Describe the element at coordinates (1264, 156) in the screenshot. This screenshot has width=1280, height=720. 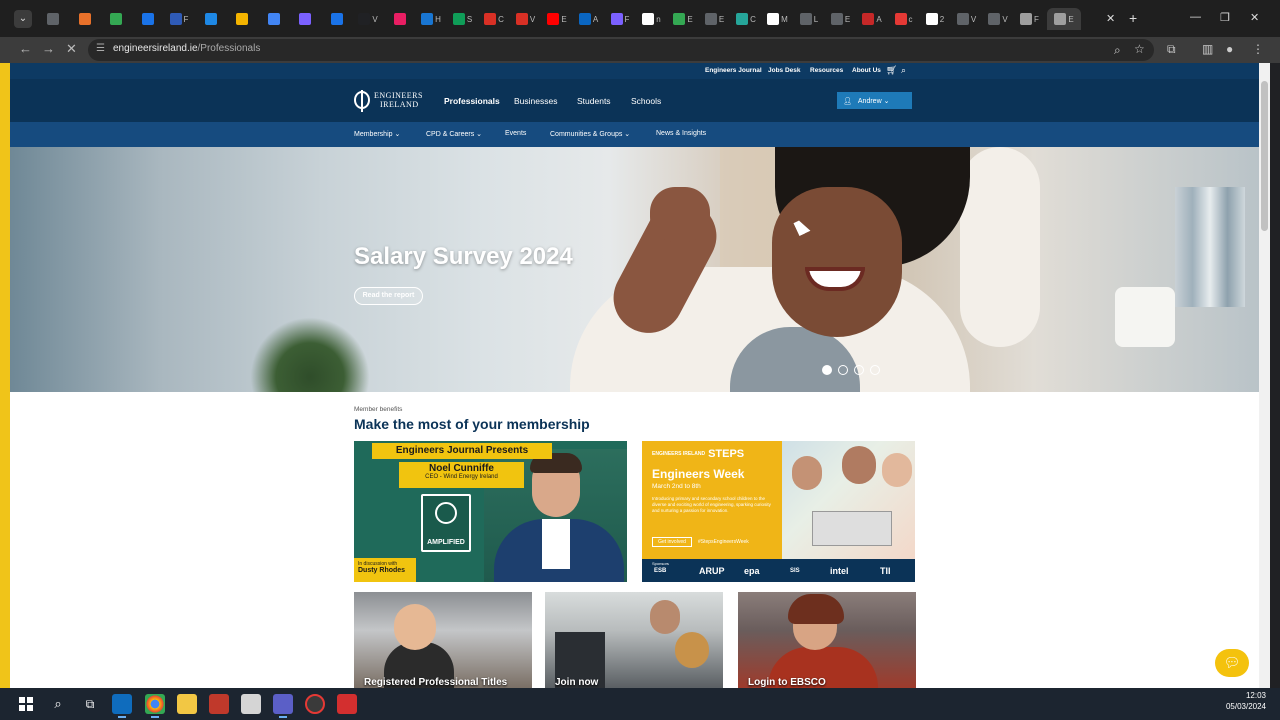
I see `scrollbar-thumb` at that location.